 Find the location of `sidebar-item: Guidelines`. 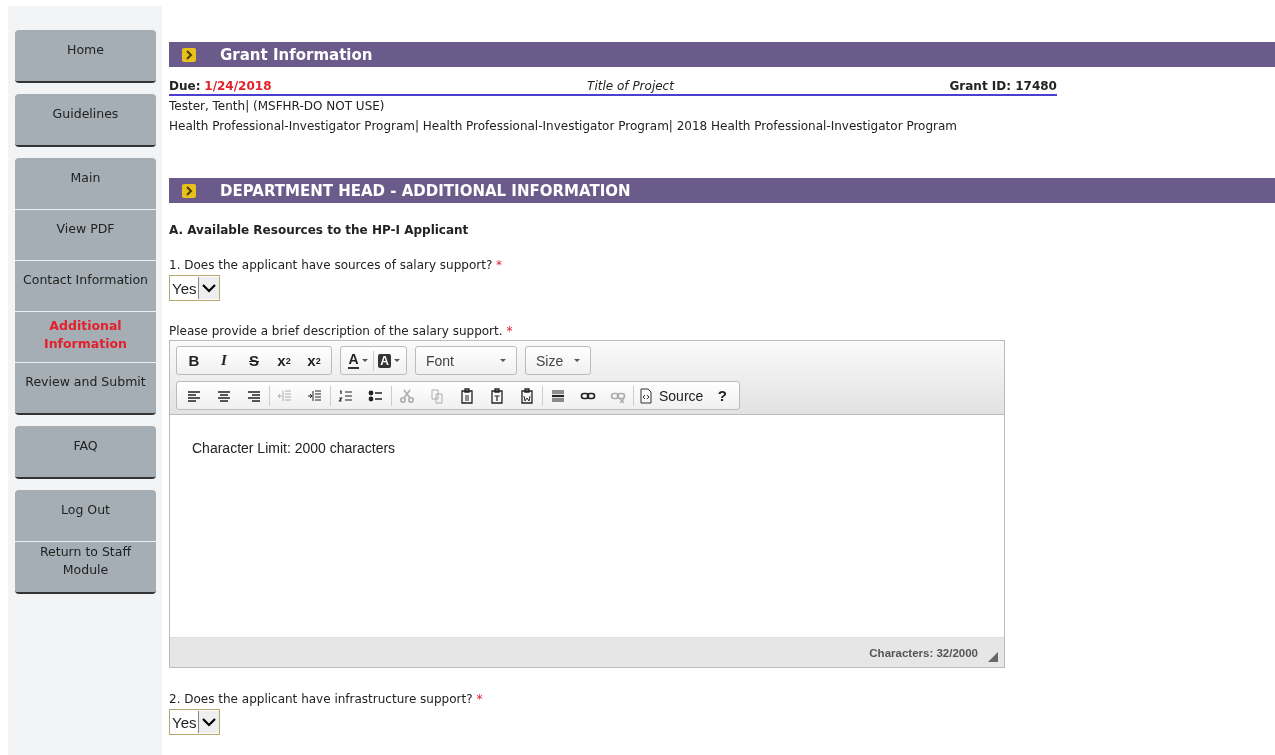

sidebar-item: Guidelines is located at coordinates (85, 119).